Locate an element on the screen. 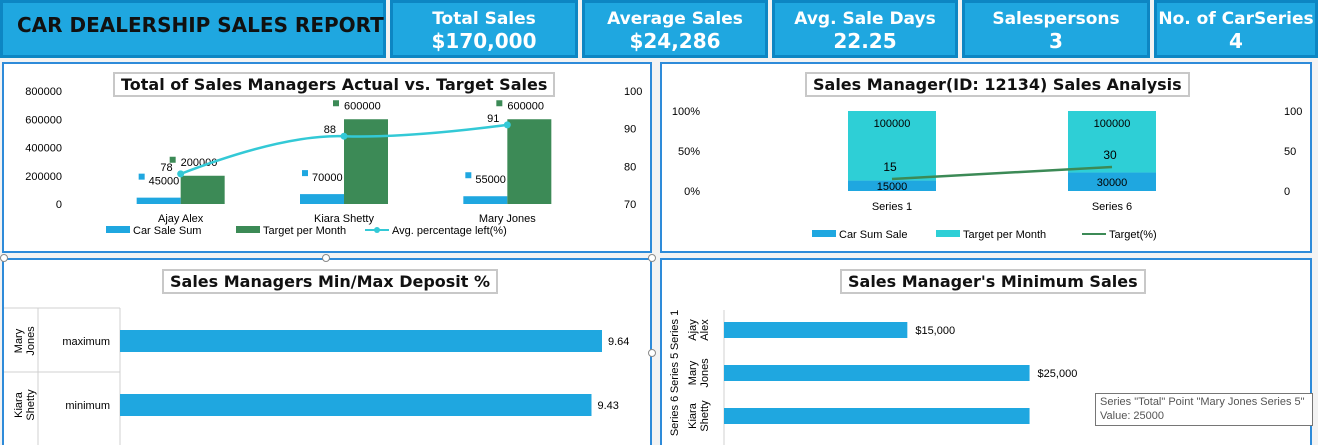  series-label: Series 1 is located at coordinates (675, 330).